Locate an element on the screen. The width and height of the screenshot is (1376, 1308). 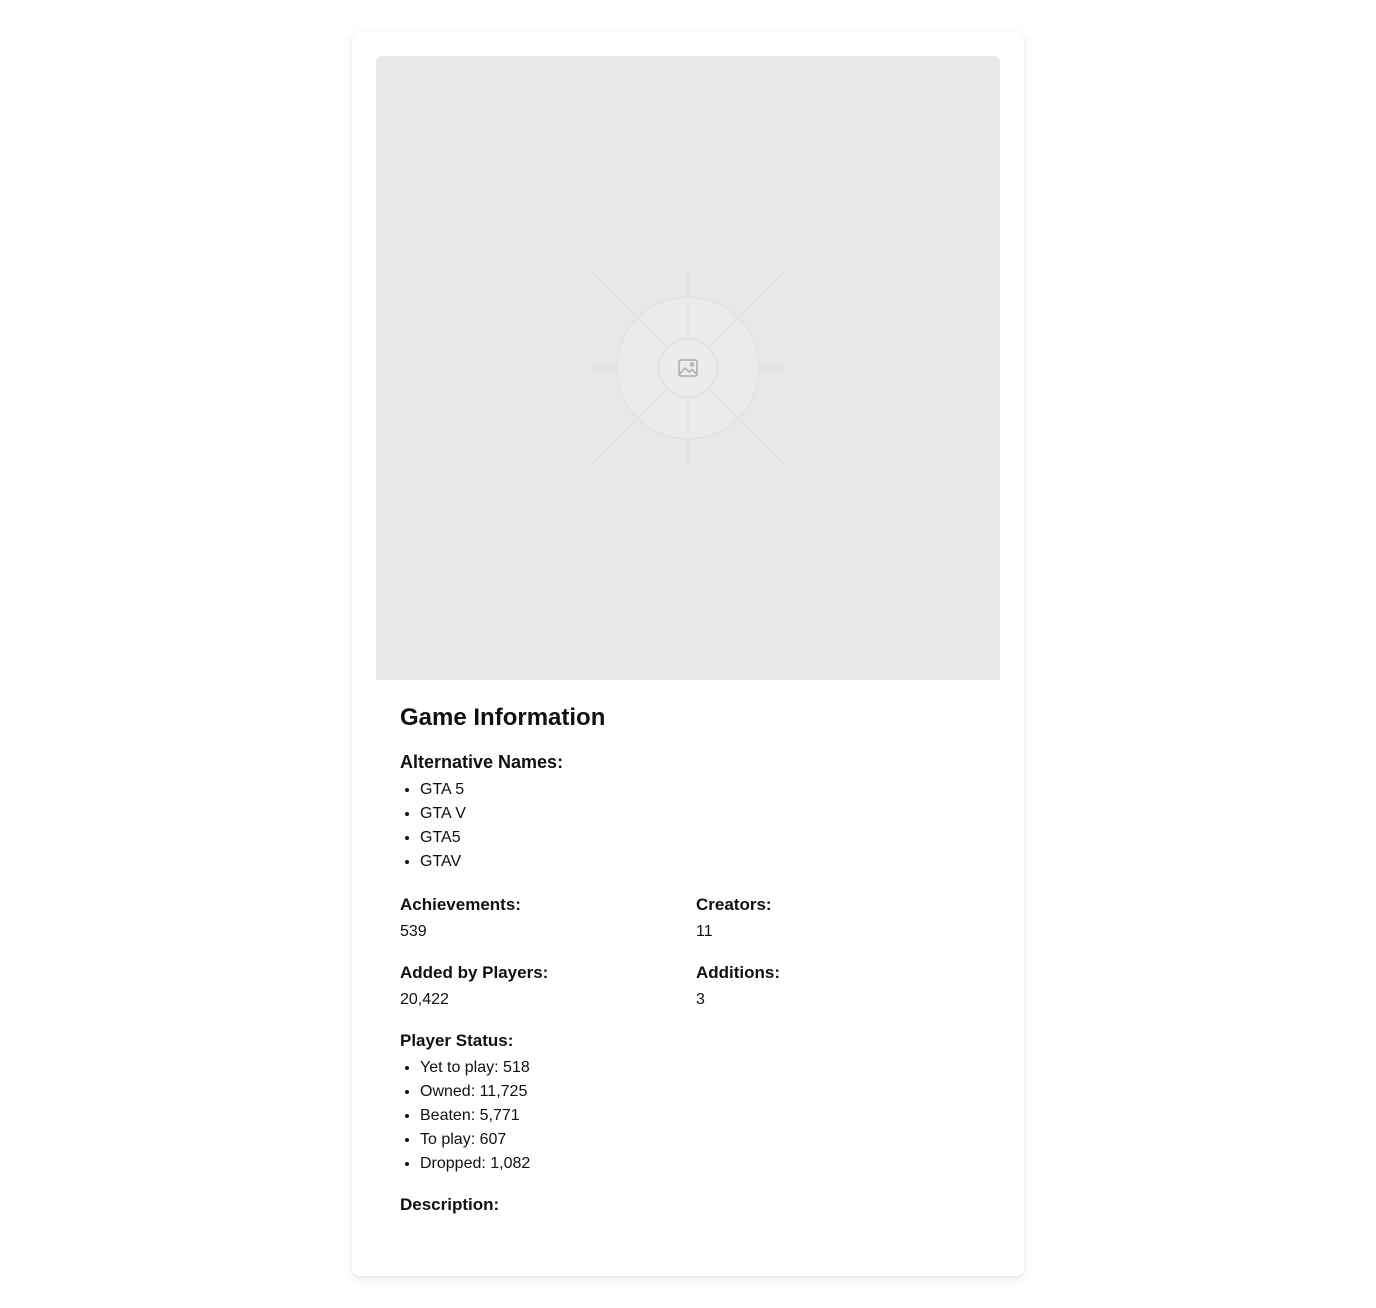
achievements-stat: Achievements: 539 is located at coordinates (548, 918).